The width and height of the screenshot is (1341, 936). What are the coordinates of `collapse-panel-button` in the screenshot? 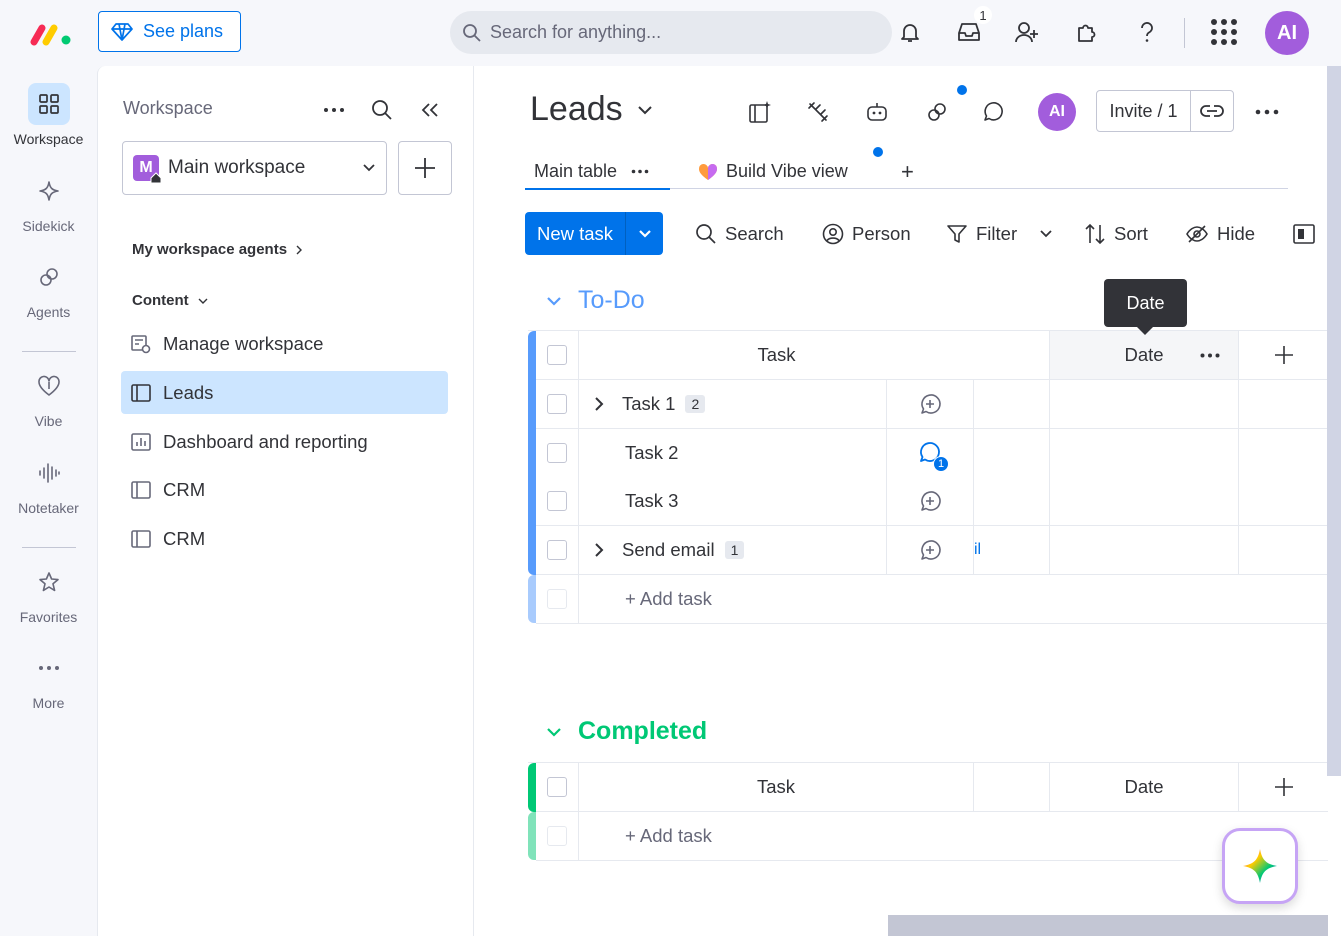 It's located at (430, 110).